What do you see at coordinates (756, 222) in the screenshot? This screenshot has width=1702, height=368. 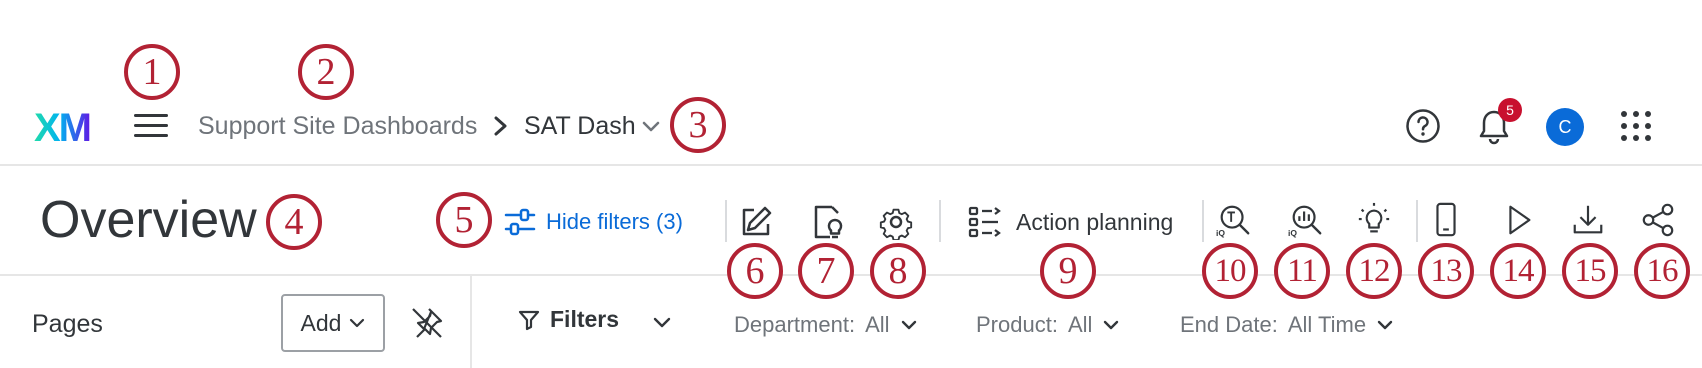 I see `edit-pencil-icon` at bounding box center [756, 222].